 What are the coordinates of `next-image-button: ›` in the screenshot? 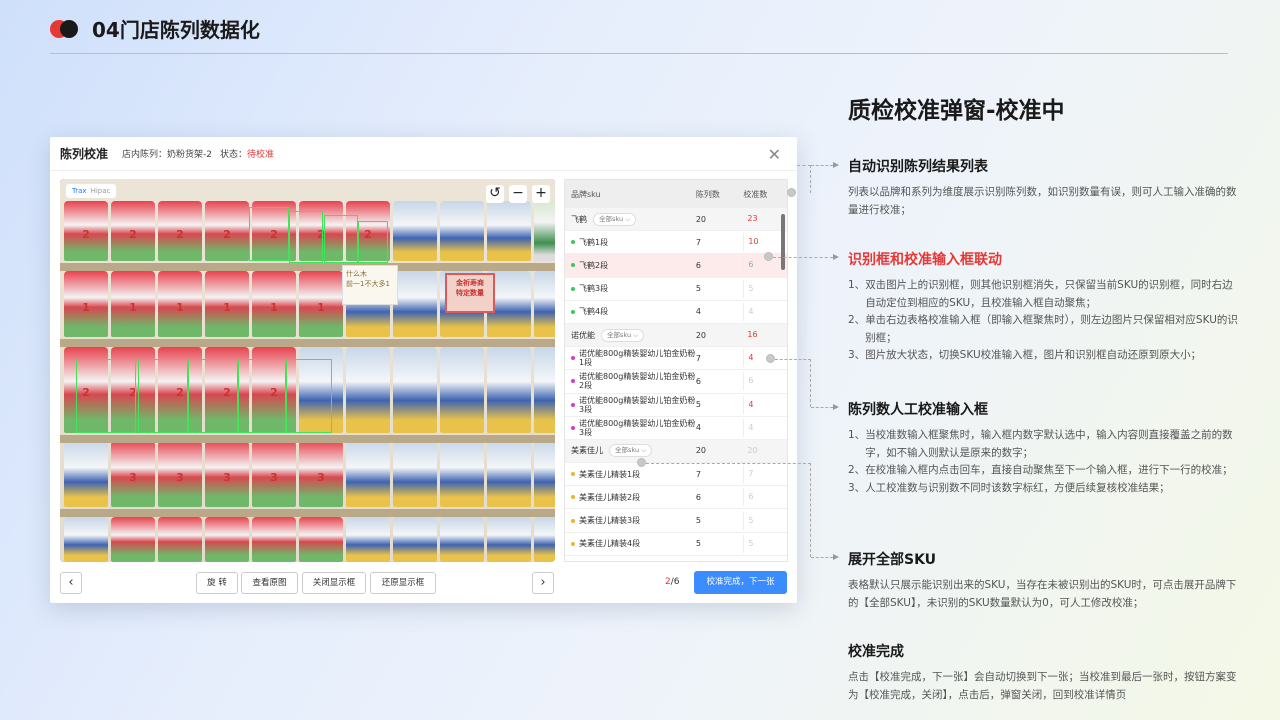 It's located at (543, 583).